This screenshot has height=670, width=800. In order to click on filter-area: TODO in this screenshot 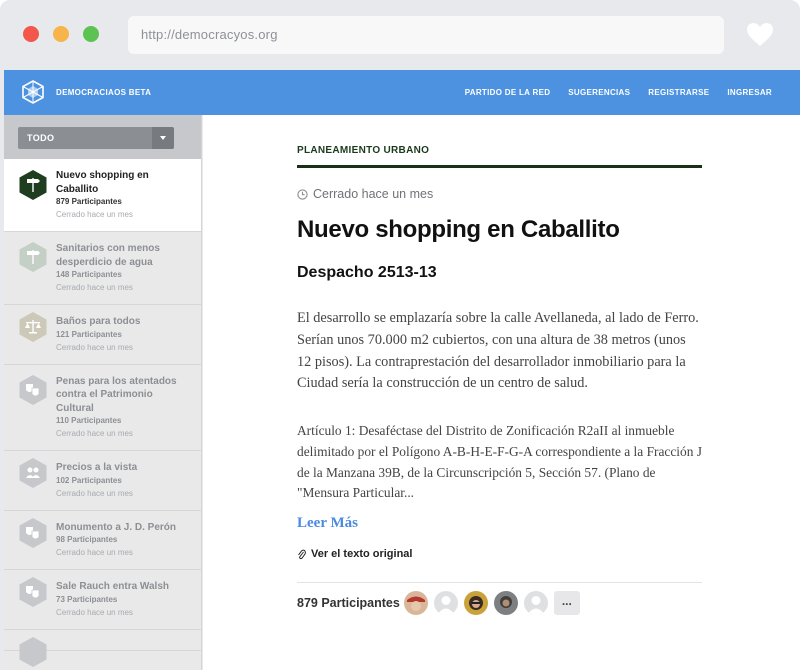, I will do `click(102, 137)`.